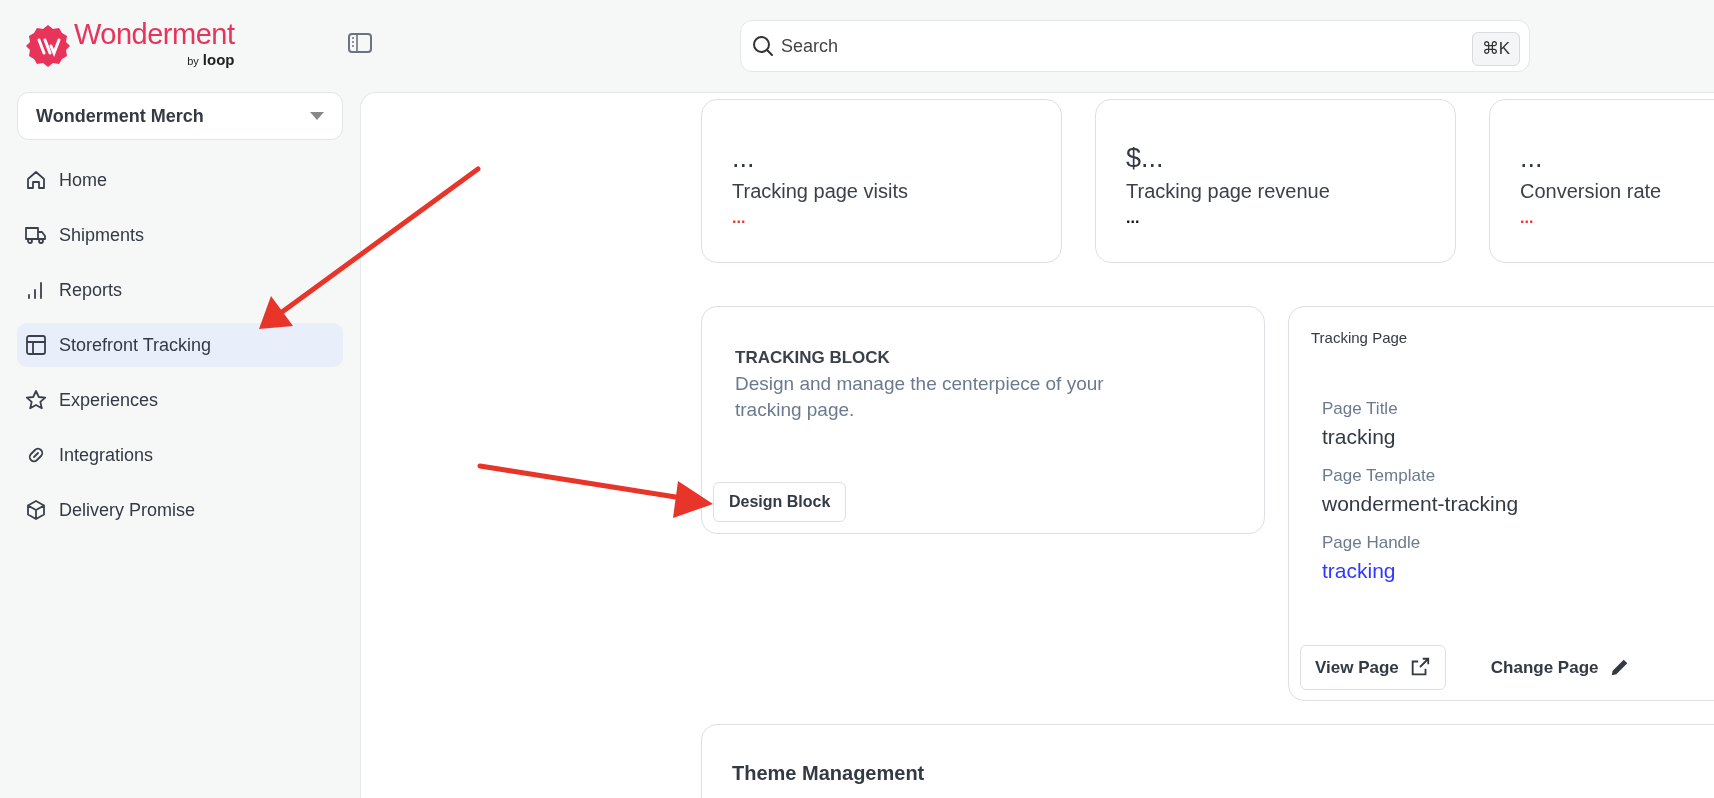  What do you see at coordinates (36, 180) in the screenshot?
I see `home-icon` at bounding box center [36, 180].